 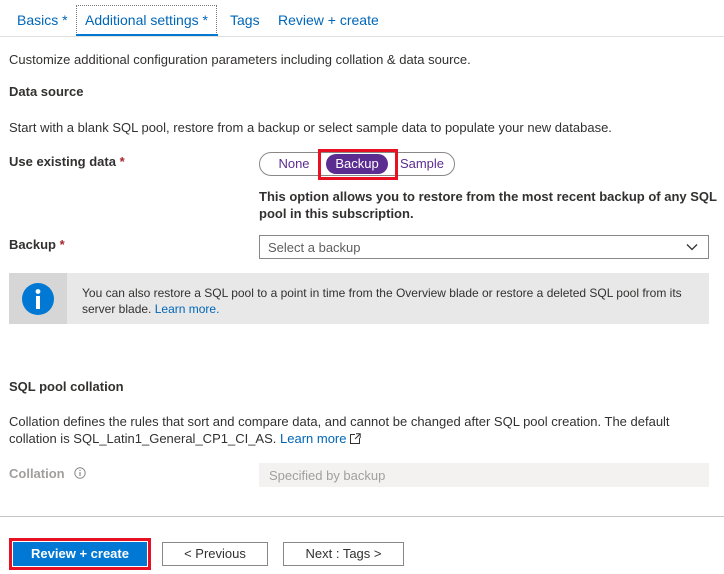 I want to click on chevron-down-icon, so click(x=692, y=247).